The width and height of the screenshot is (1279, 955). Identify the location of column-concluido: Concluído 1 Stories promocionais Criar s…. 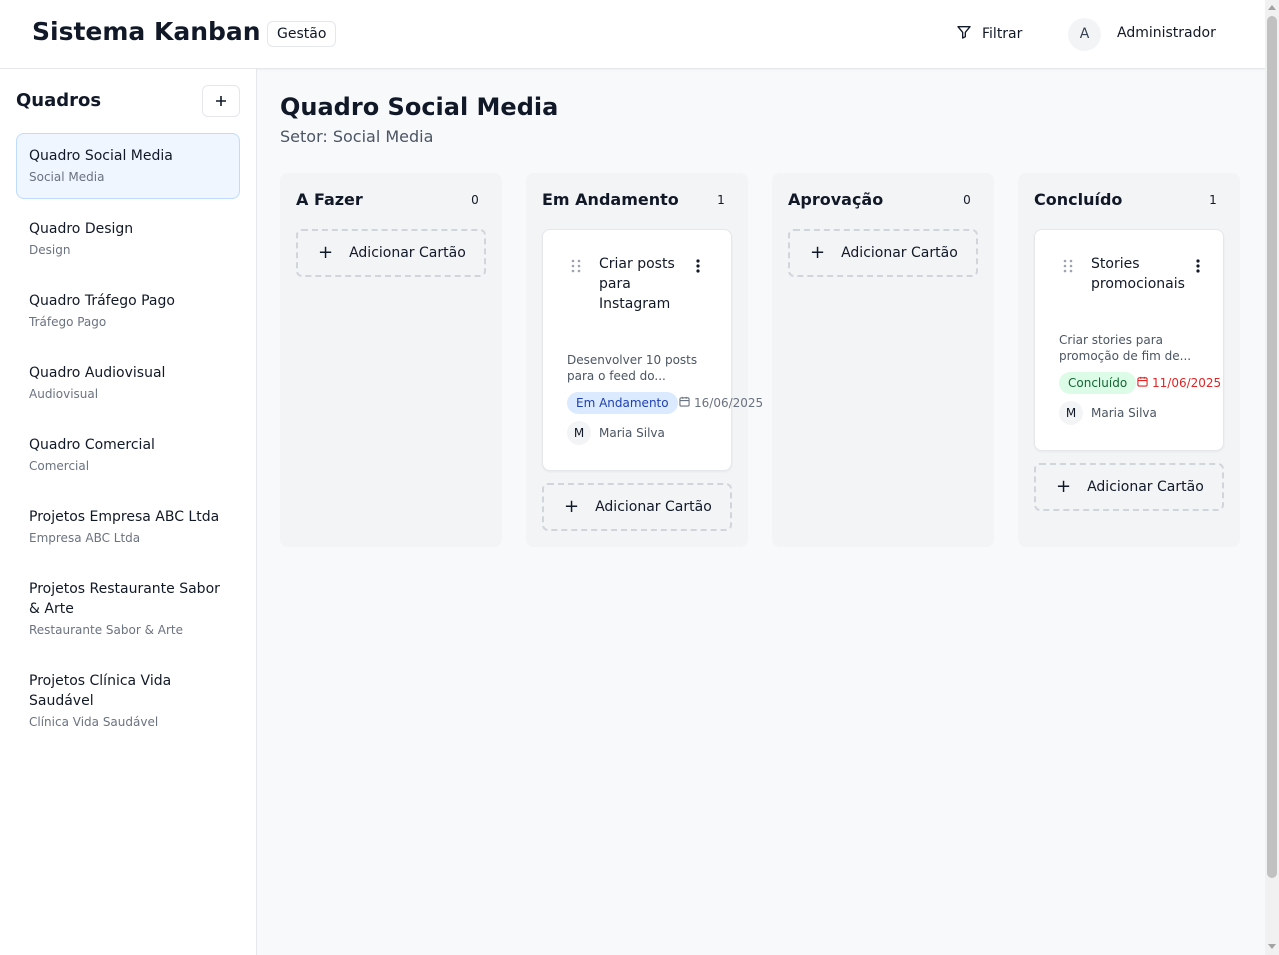
(1129, 360).